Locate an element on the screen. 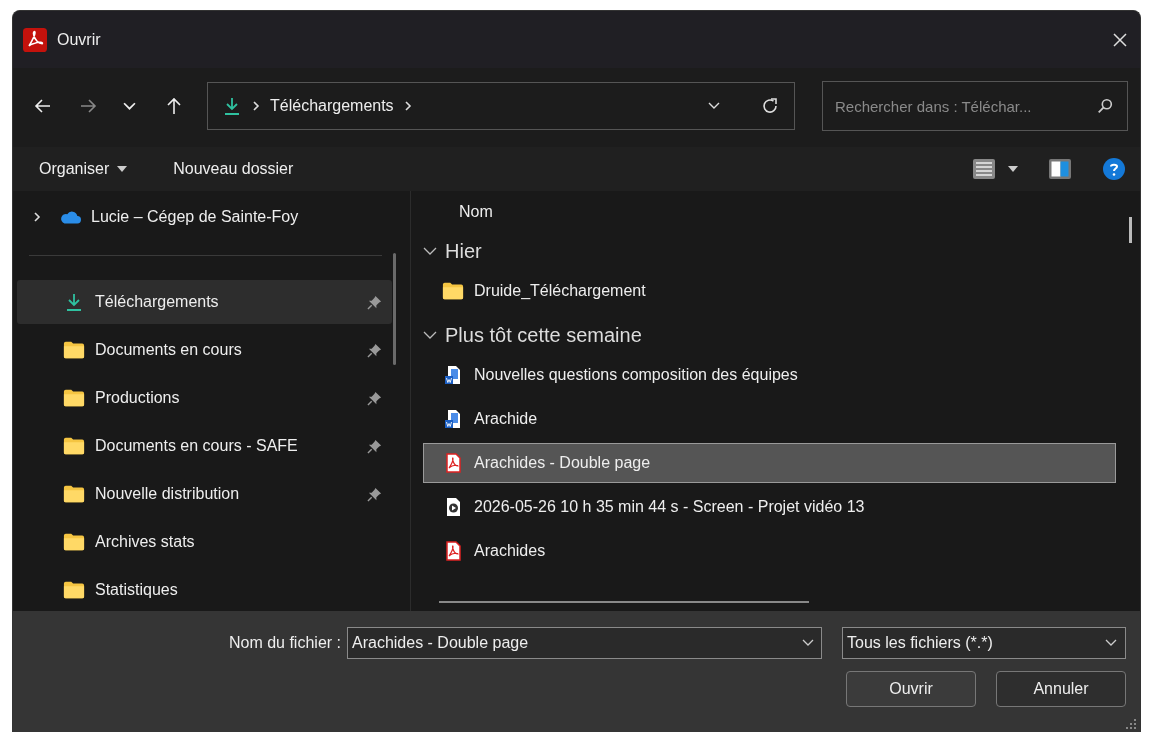  new-folder-button: Nouveau dossier is located at coordinates (233, 169).